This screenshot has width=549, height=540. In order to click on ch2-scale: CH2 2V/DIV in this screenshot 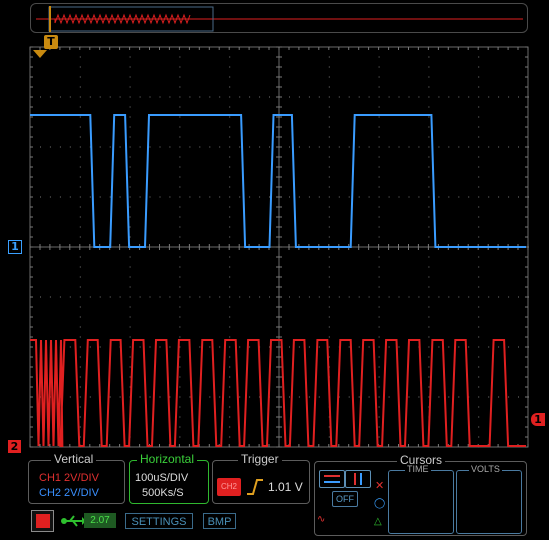, I will do `click(69, 493)`.